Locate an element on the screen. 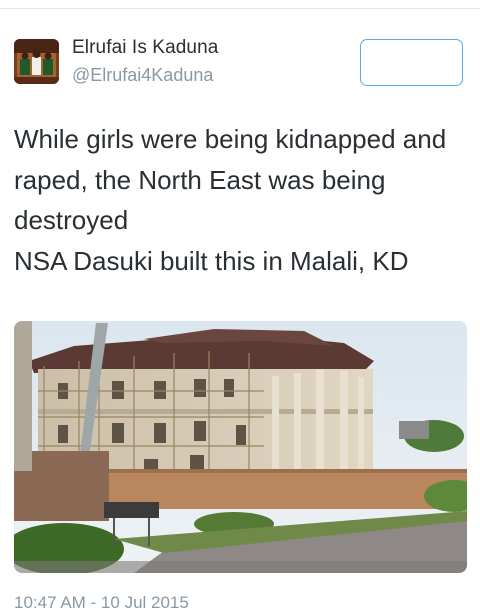  tweet-text-line: NSA Dasuki built this in Malali, KD is located at coordinates (211, 260).